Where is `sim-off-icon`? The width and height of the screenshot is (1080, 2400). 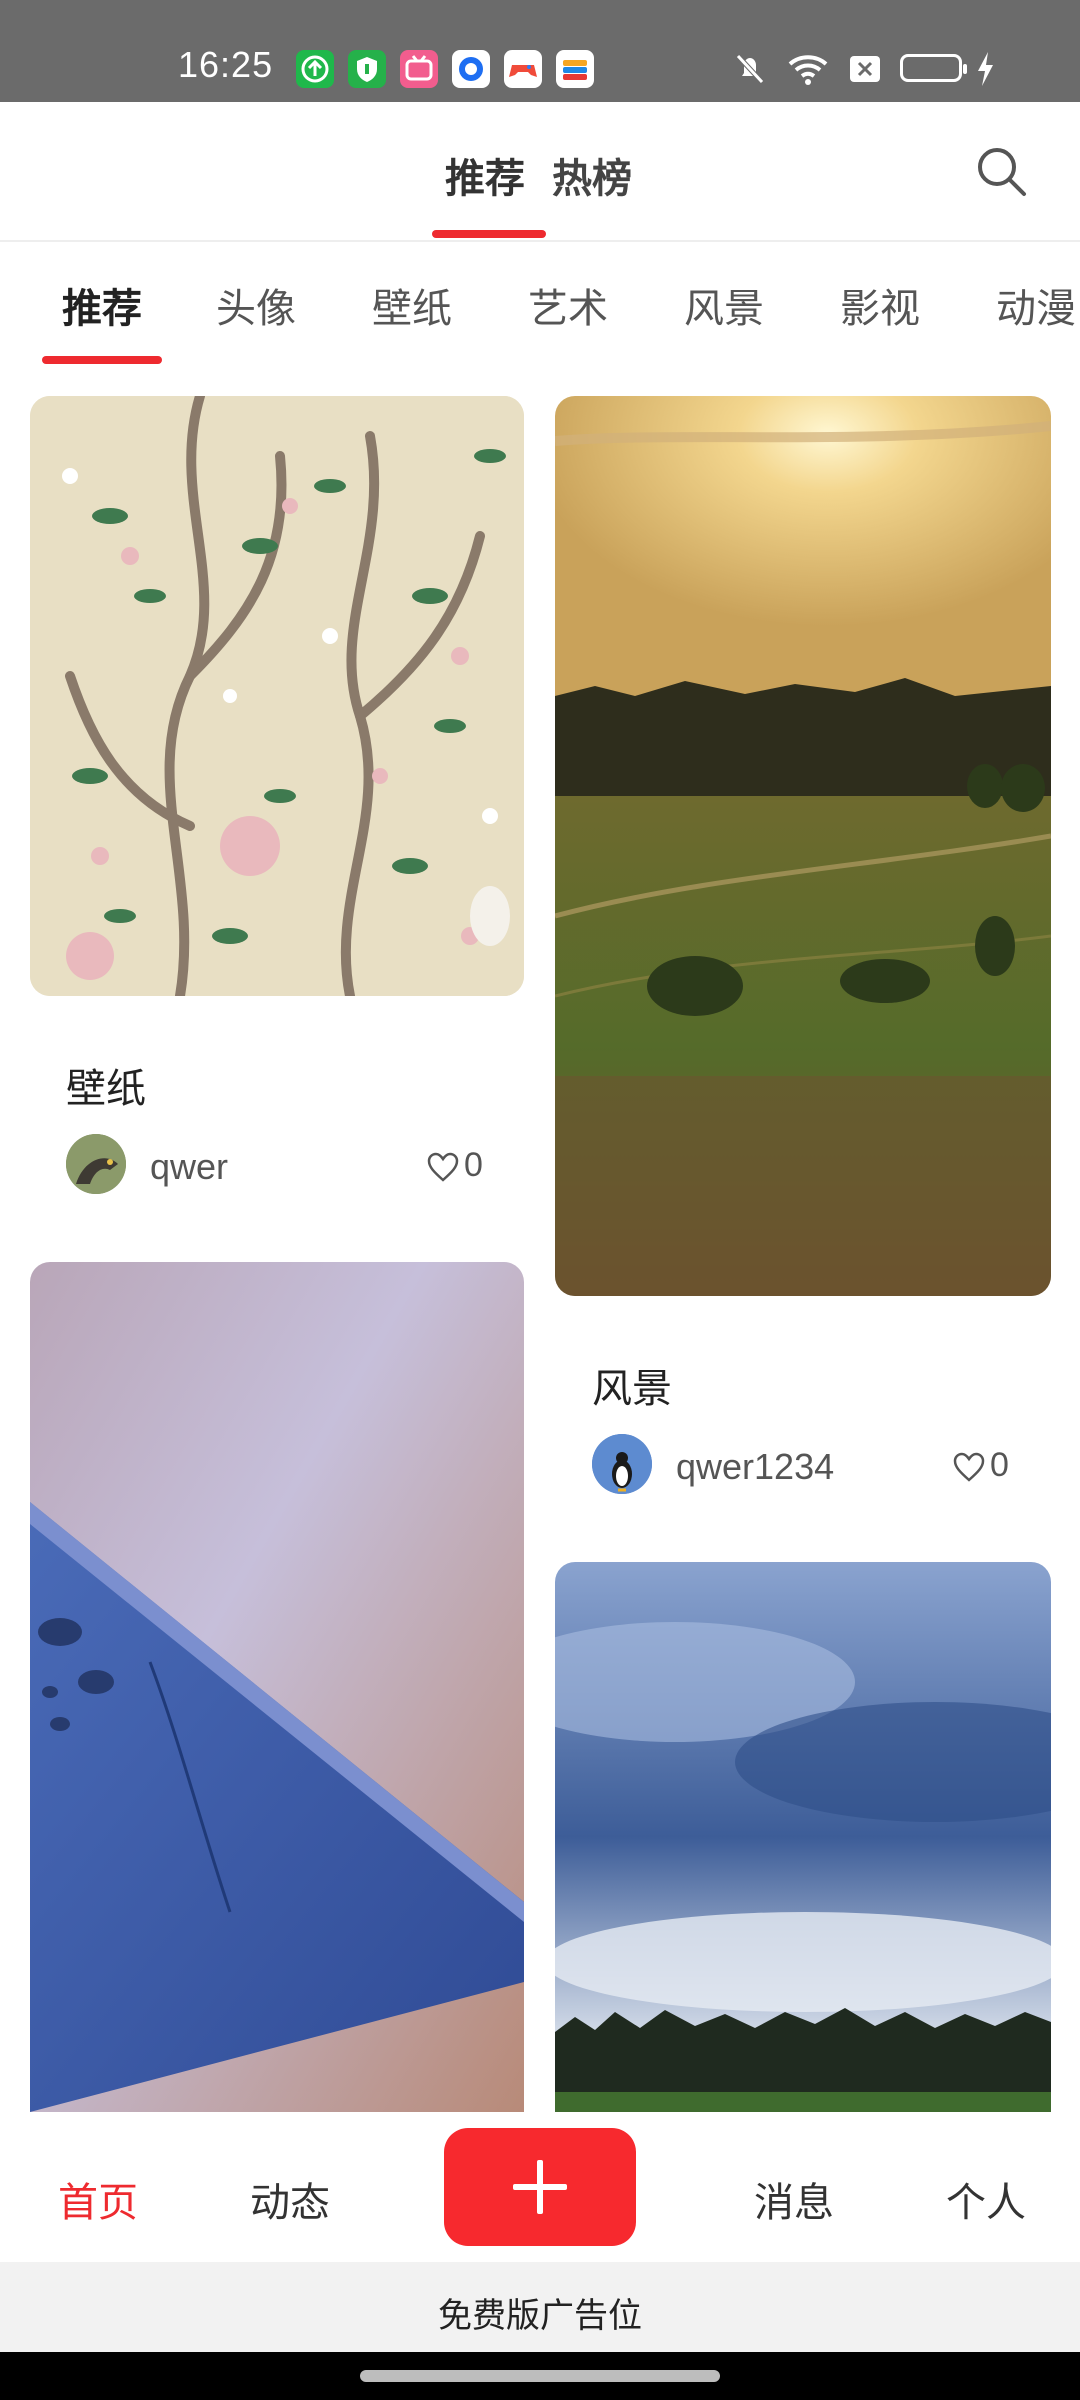
sim-off-icon is located at coordinates (866, 69).